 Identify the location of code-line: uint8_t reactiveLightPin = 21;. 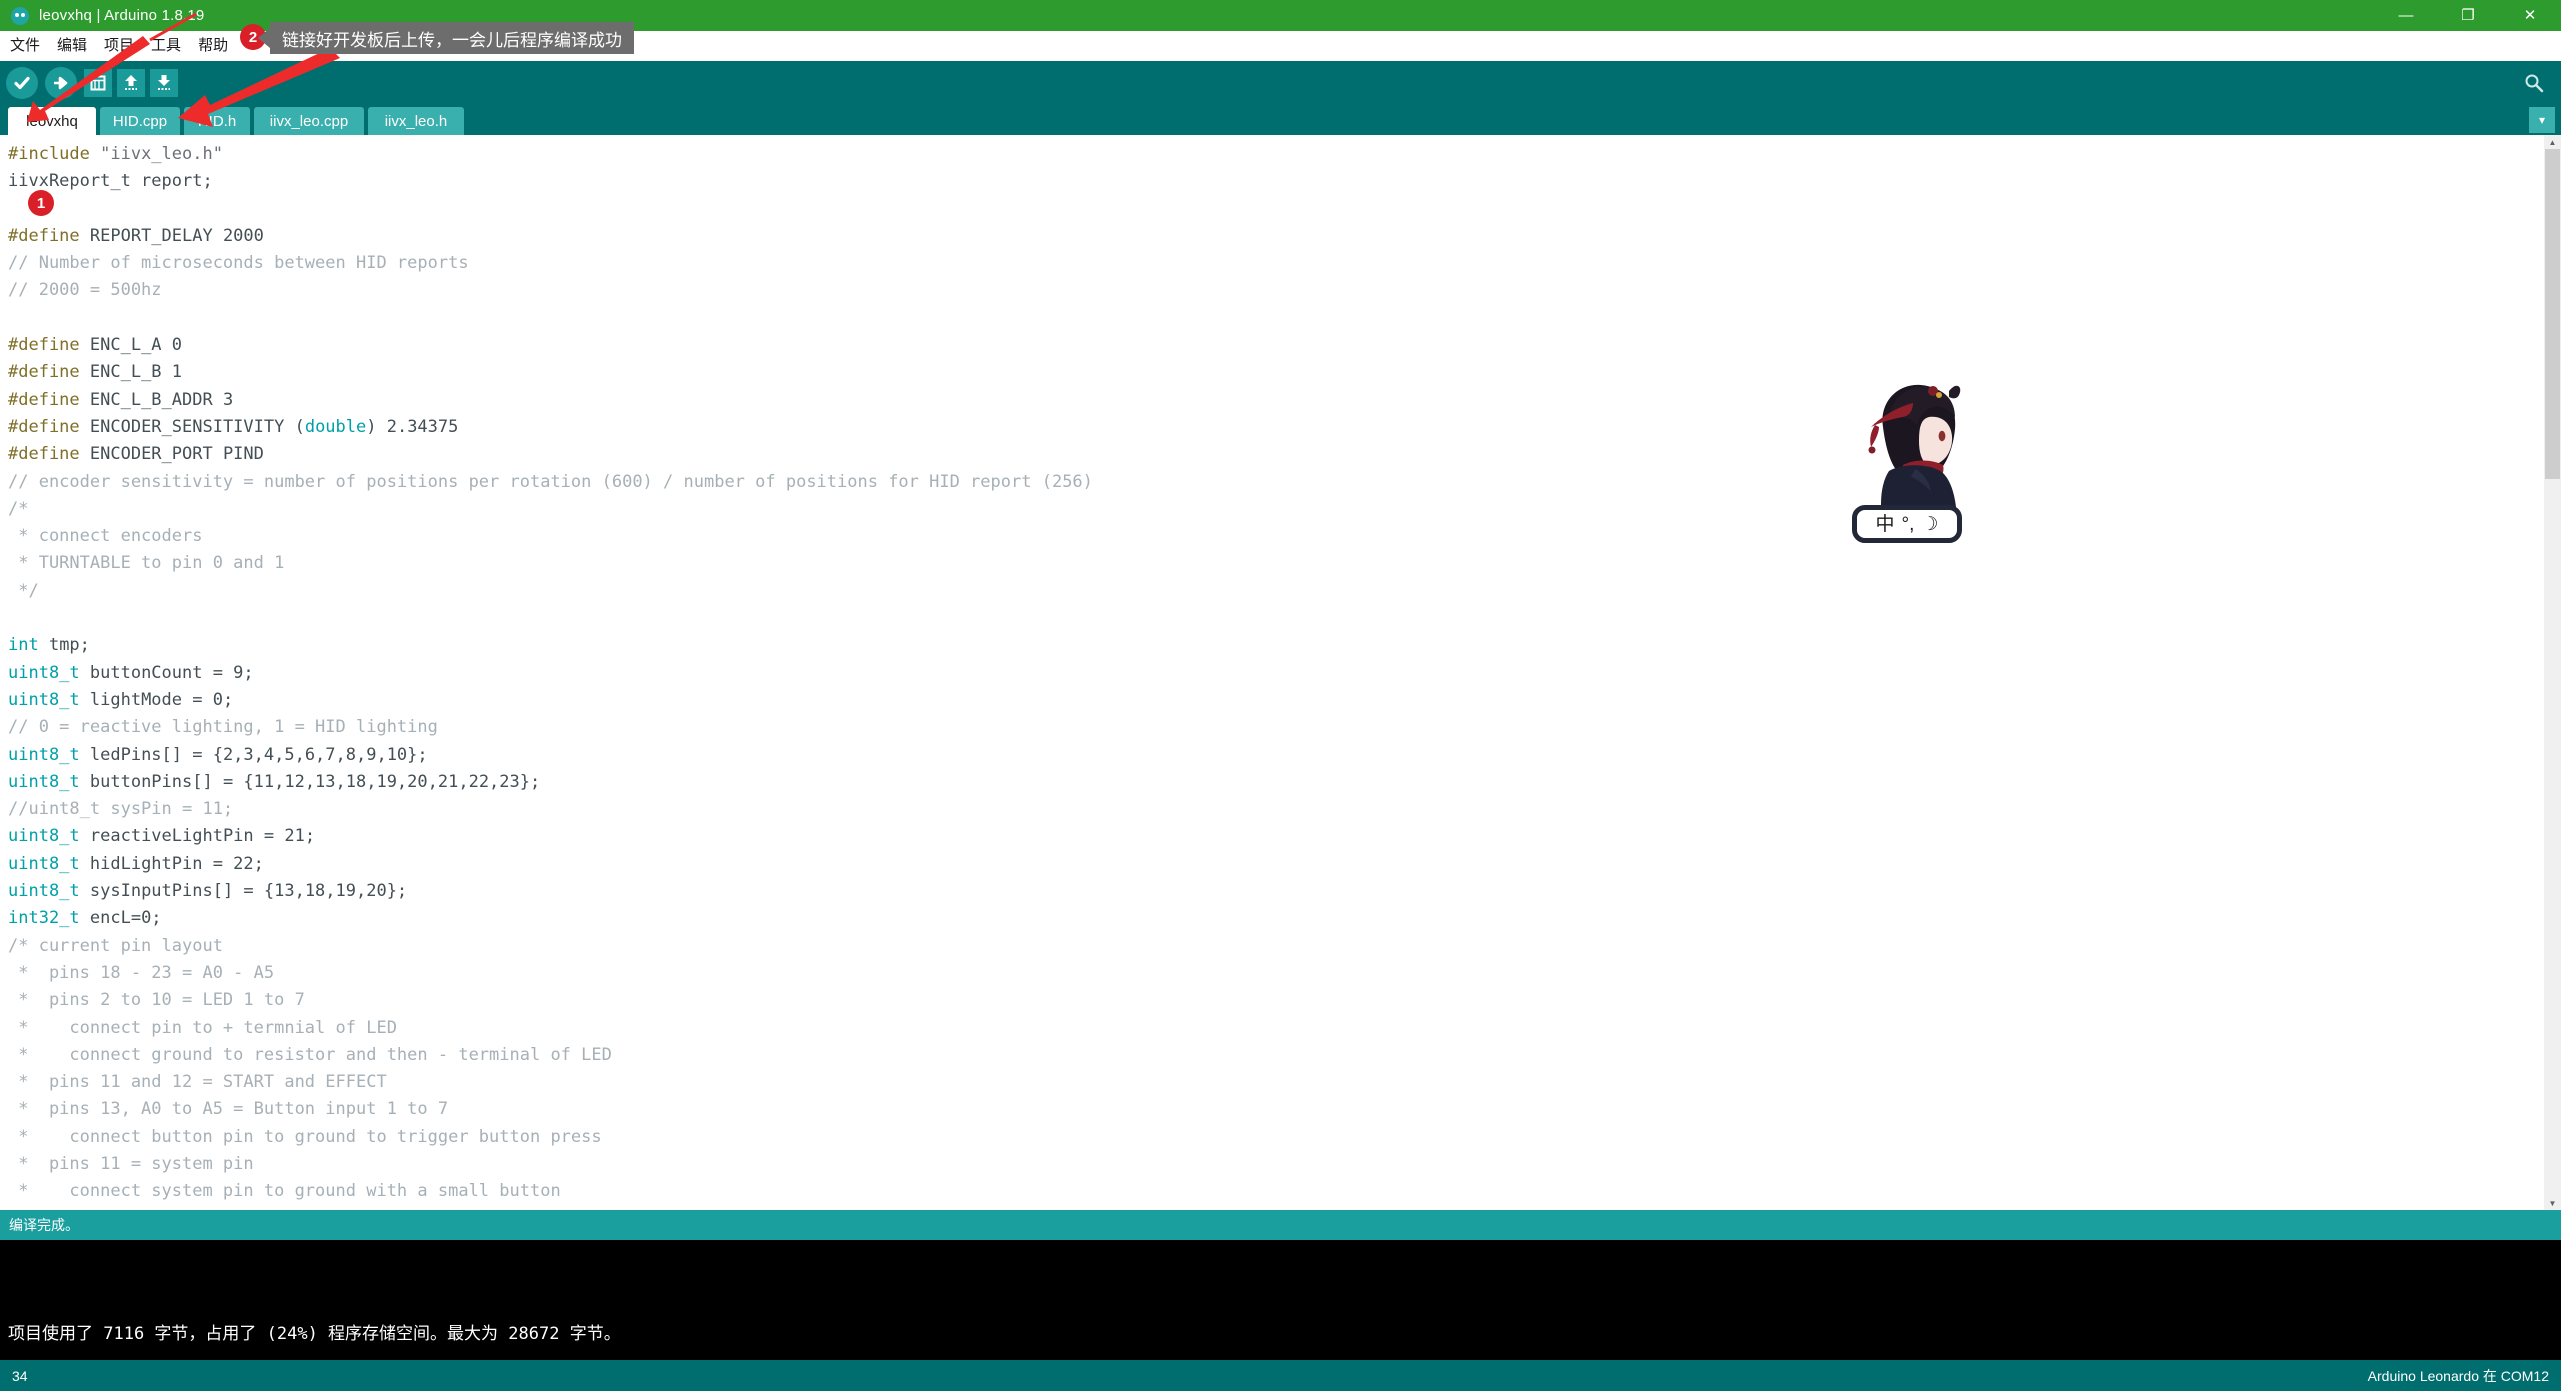
(1274, 836).